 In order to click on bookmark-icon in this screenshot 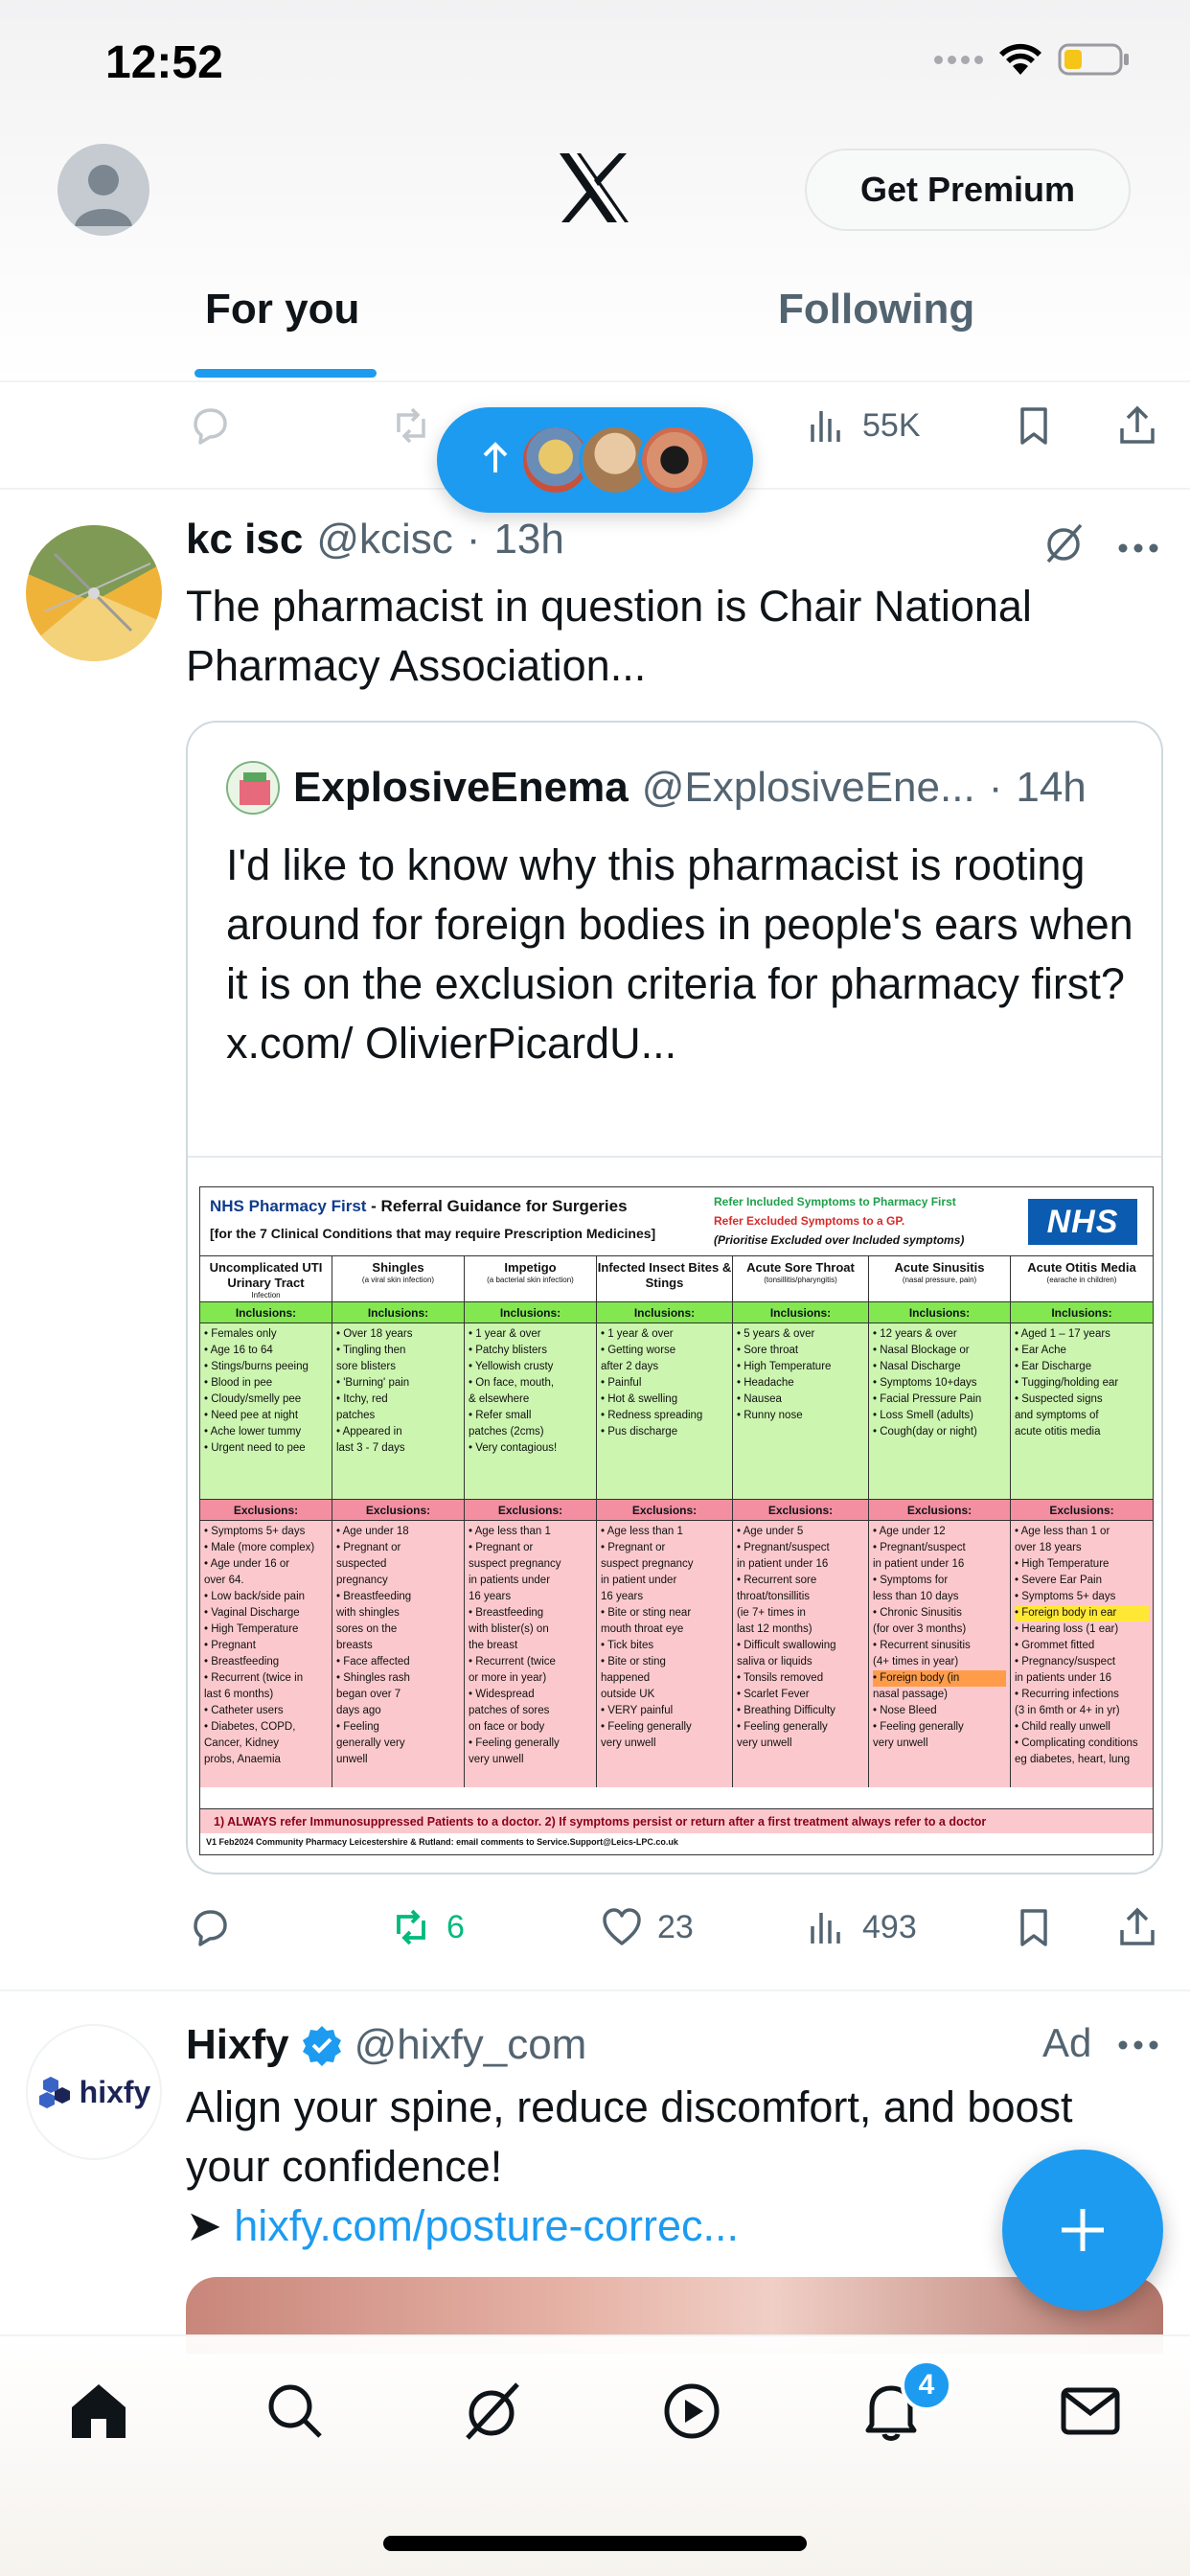, I will do `click(1034, 1927)`.